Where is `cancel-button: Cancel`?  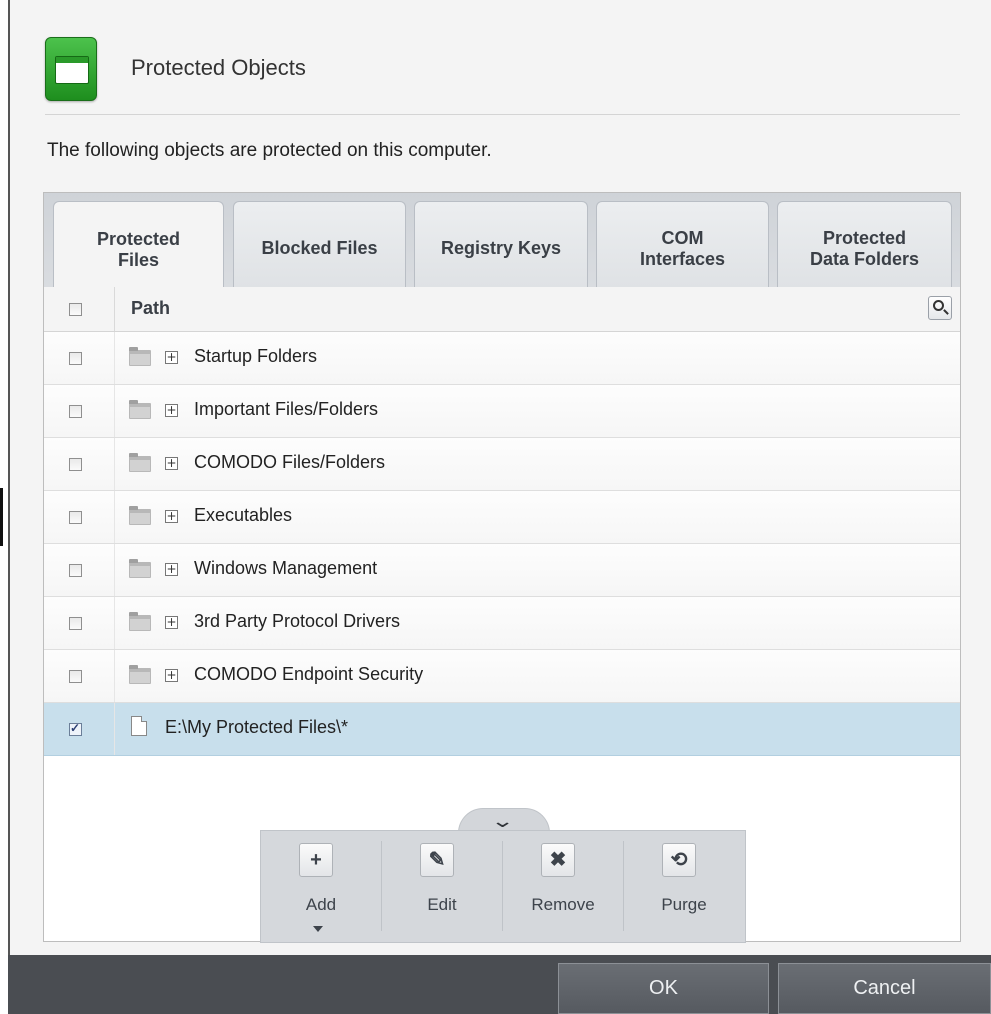 cancel-button: Cancel is located at coordinates (884, 988).